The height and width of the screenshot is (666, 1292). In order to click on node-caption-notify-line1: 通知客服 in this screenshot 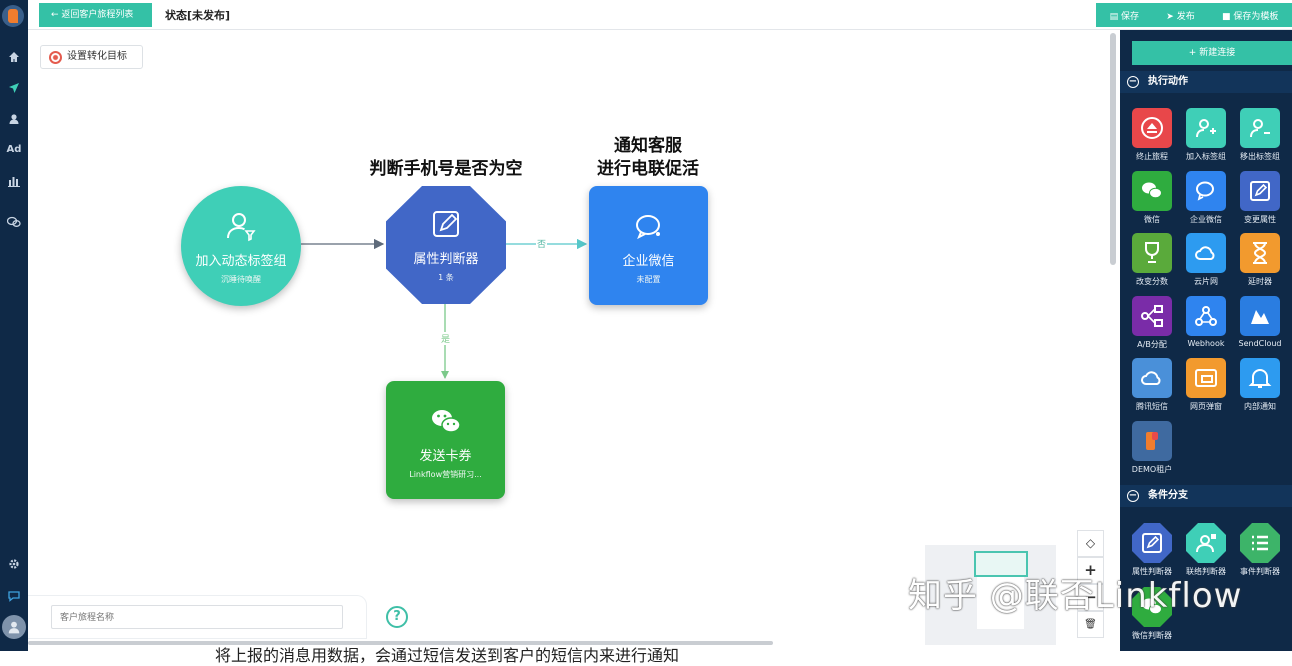, I will do `click(648, 146)`.